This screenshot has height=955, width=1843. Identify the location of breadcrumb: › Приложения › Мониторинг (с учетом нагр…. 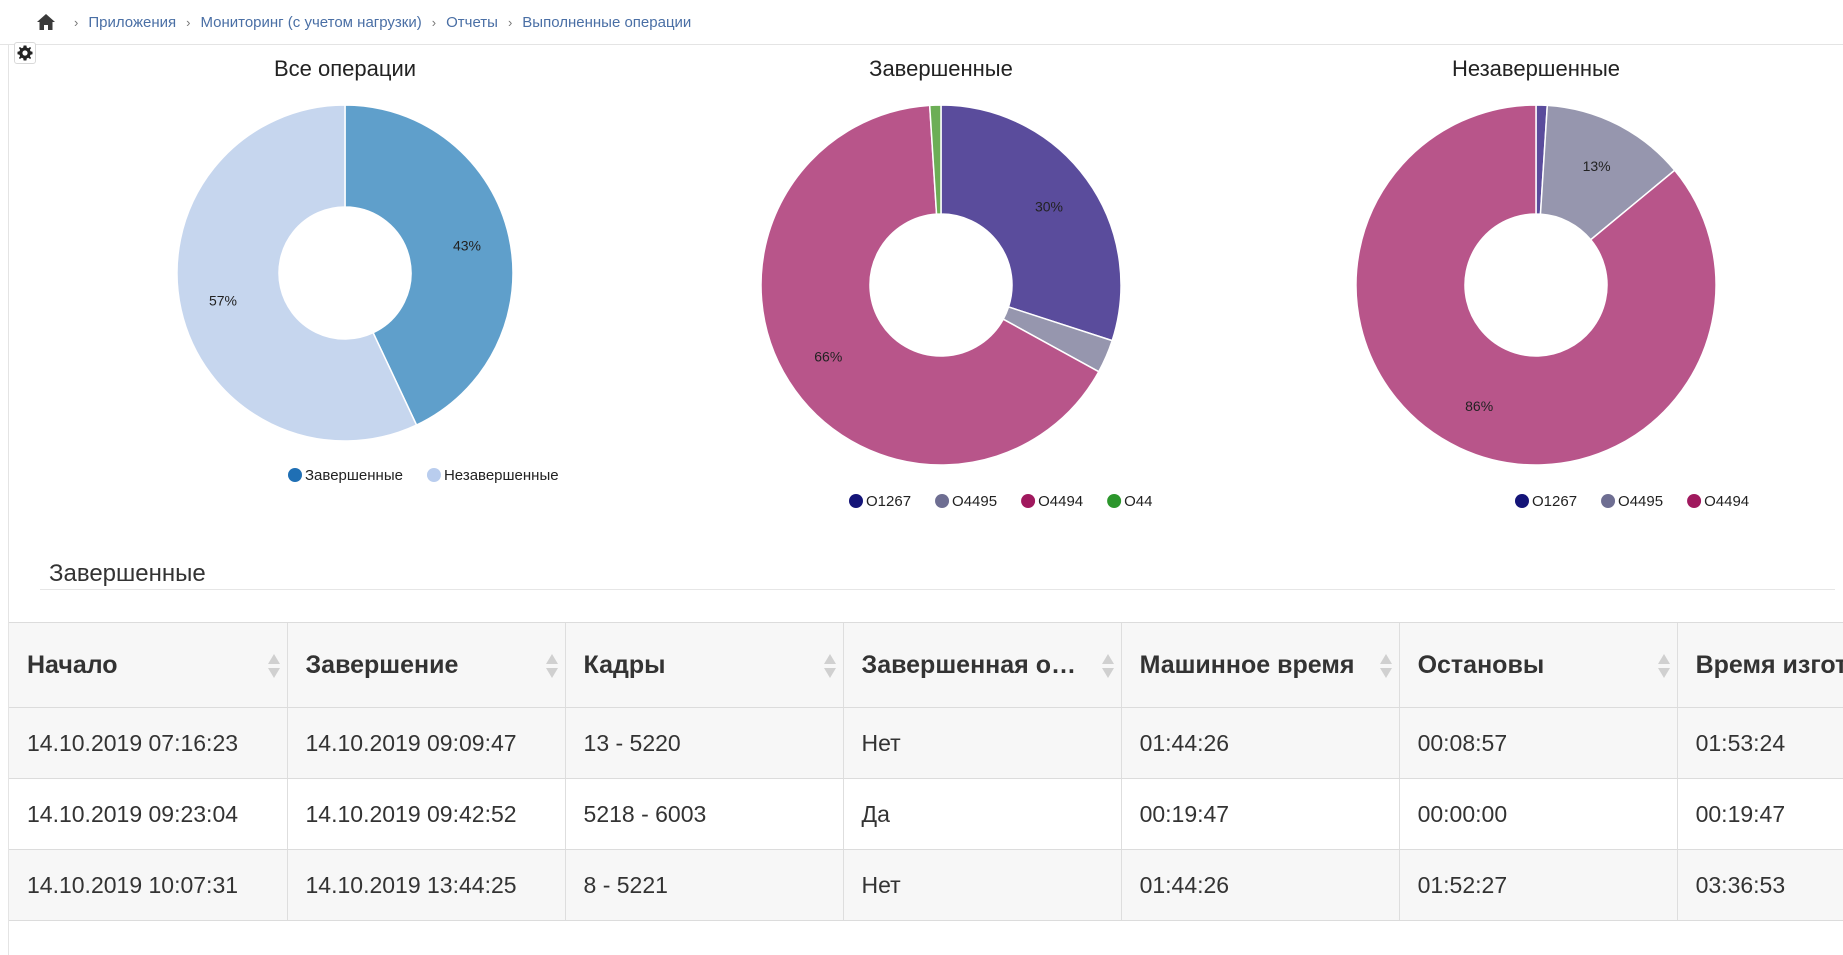
(363, 22).